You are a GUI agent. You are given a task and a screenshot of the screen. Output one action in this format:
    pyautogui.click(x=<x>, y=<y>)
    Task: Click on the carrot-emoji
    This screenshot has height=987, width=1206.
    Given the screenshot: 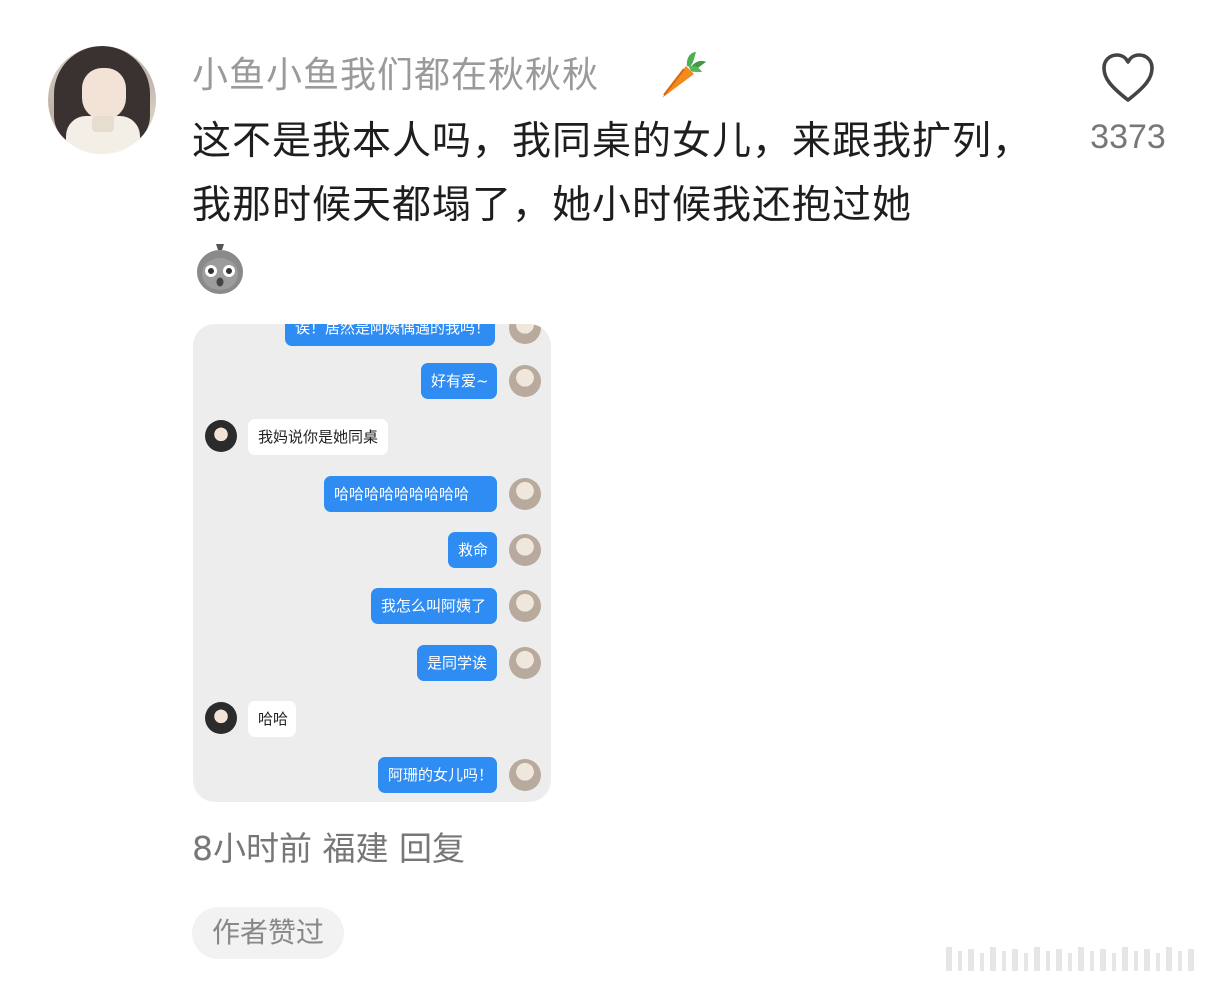 What is the action you would take?
    pyautogui.click(x=684, y=75)
    